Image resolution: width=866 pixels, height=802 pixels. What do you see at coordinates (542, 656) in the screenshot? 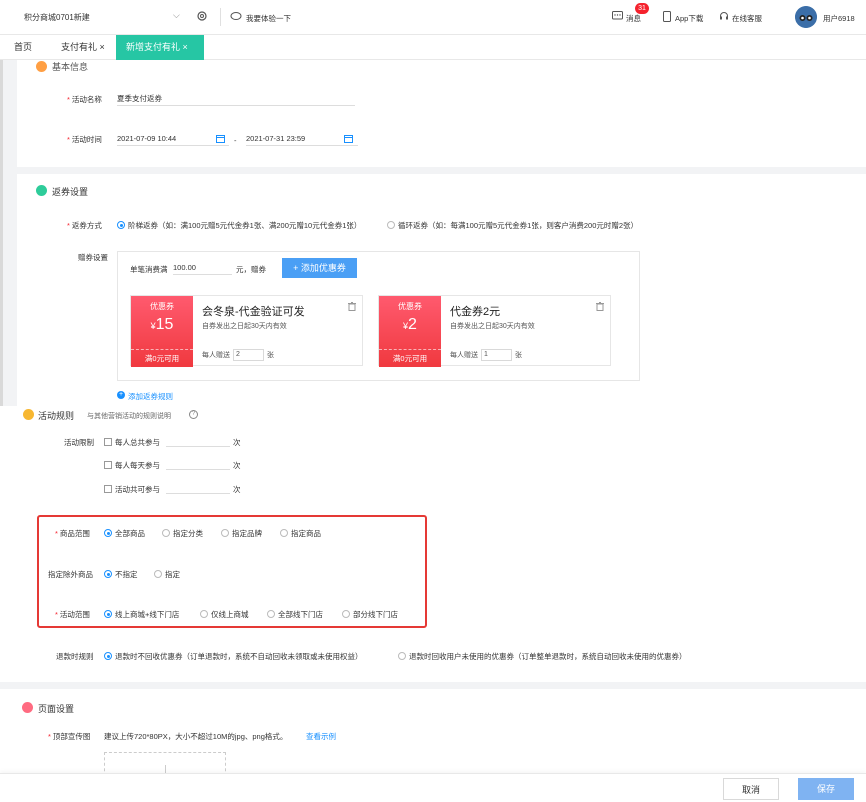
I see `radio-recall-unused: 退款时回收用户未使用的优惠券（订单整单退款时，系统自动回收未使用的优惠券）` at bounding box center [542, 656].